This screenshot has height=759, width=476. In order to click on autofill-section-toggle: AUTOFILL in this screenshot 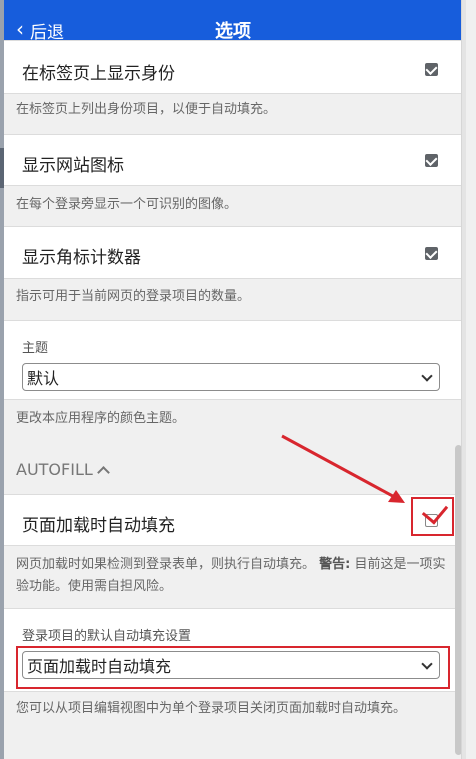, I will do `click(63, 469)`.